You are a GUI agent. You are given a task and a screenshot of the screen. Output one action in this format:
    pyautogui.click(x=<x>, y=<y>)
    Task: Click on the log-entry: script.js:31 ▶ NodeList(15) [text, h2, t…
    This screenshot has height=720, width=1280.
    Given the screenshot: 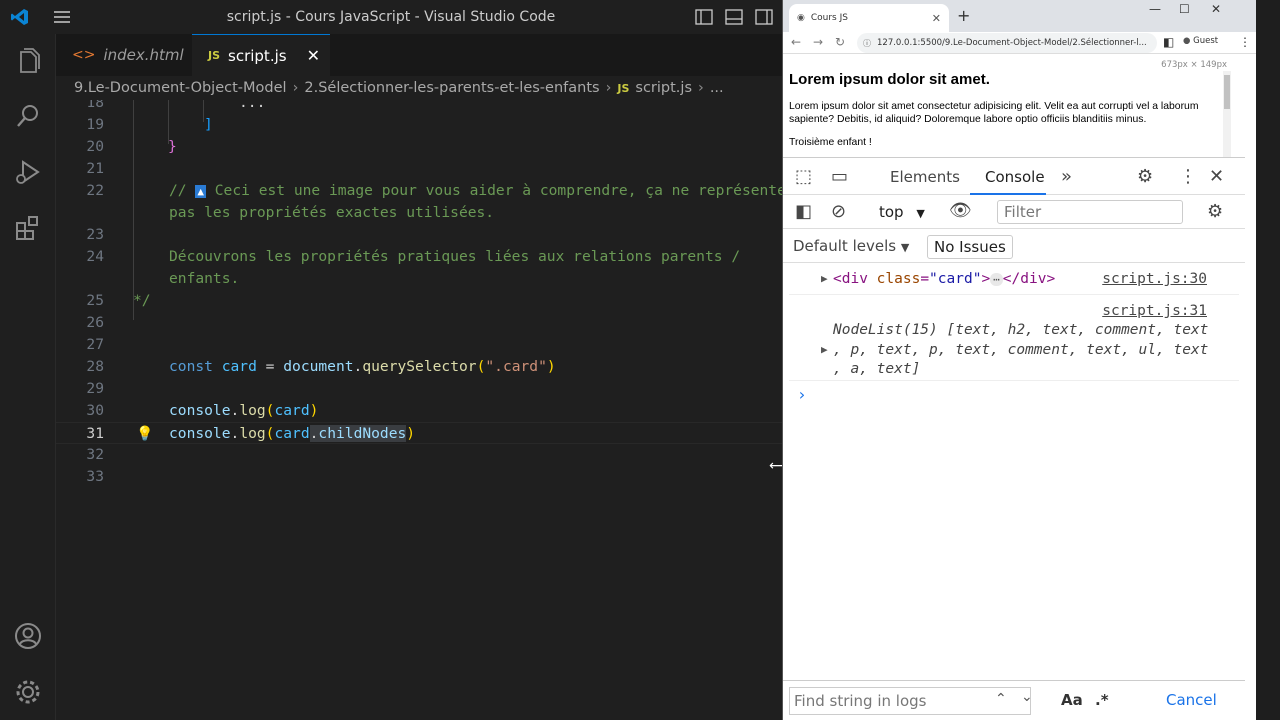 What is the action you would take?
    pyautogui.click(x=1014, y=338)
    